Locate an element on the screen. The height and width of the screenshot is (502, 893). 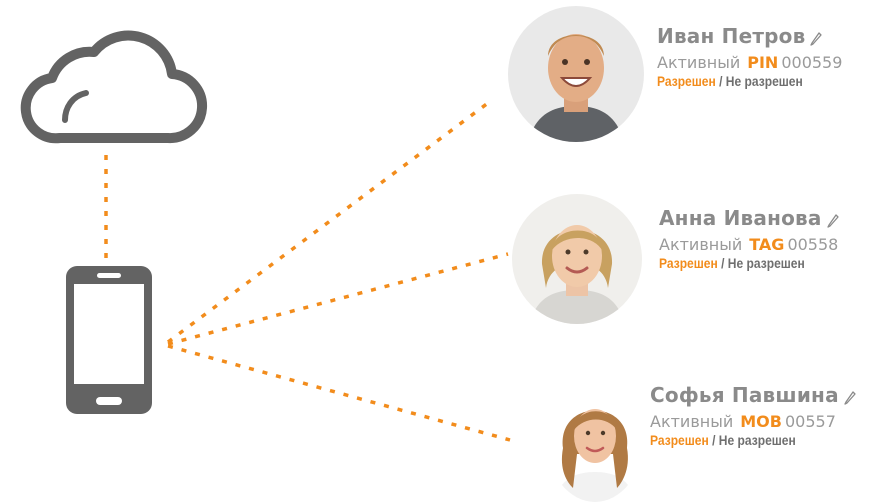
credential-number: 000559 is located at coordinates (812, 62).